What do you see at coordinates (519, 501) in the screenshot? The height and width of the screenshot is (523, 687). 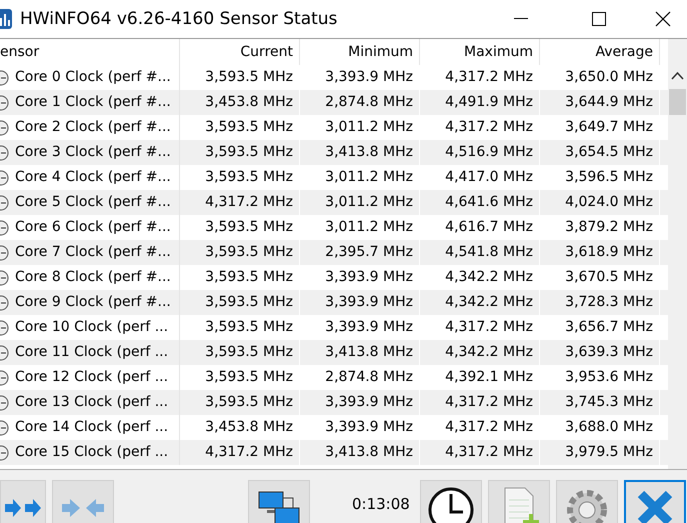 I see `log-button` at bounding box center [519, 501].